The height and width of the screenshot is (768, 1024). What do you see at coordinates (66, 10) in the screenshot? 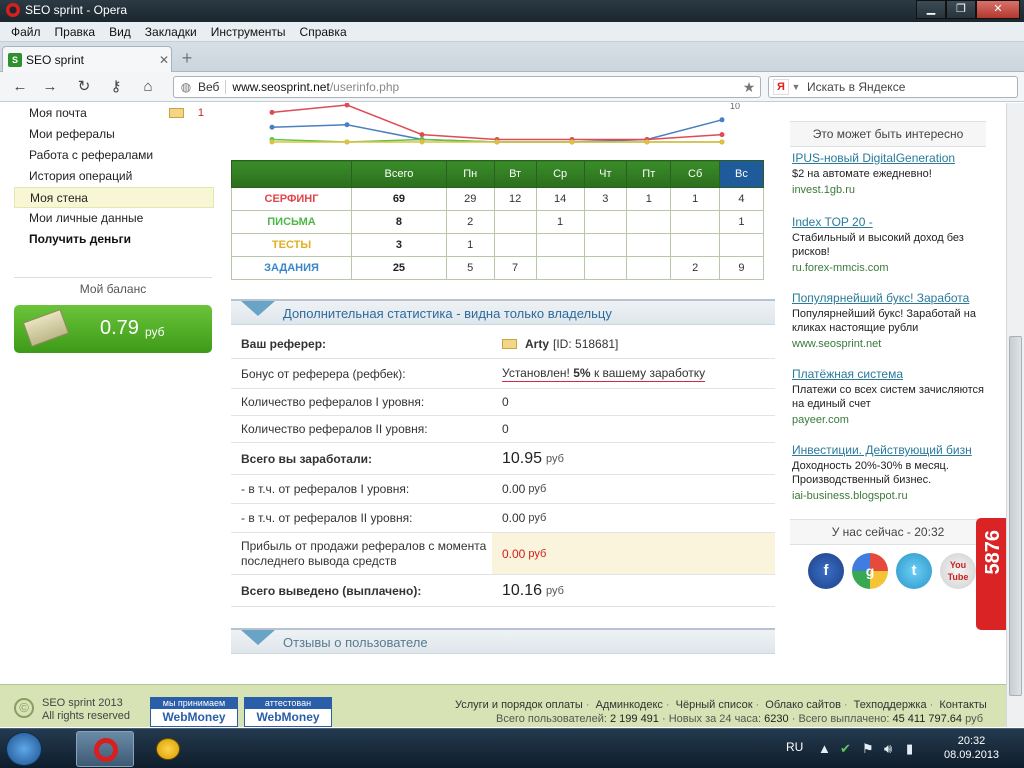
I see `window-title: SEO sprint - Opera` at bounding box center [66, 10].